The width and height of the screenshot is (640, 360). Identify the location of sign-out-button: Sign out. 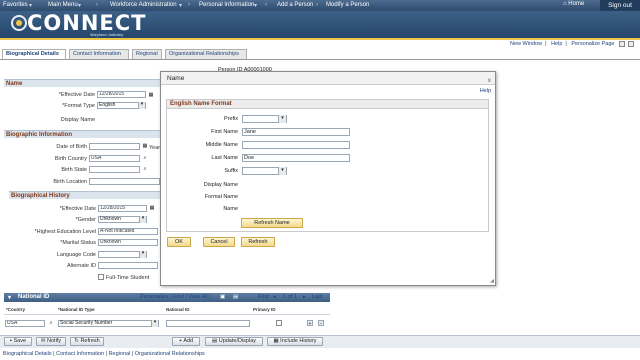
(620, 5).